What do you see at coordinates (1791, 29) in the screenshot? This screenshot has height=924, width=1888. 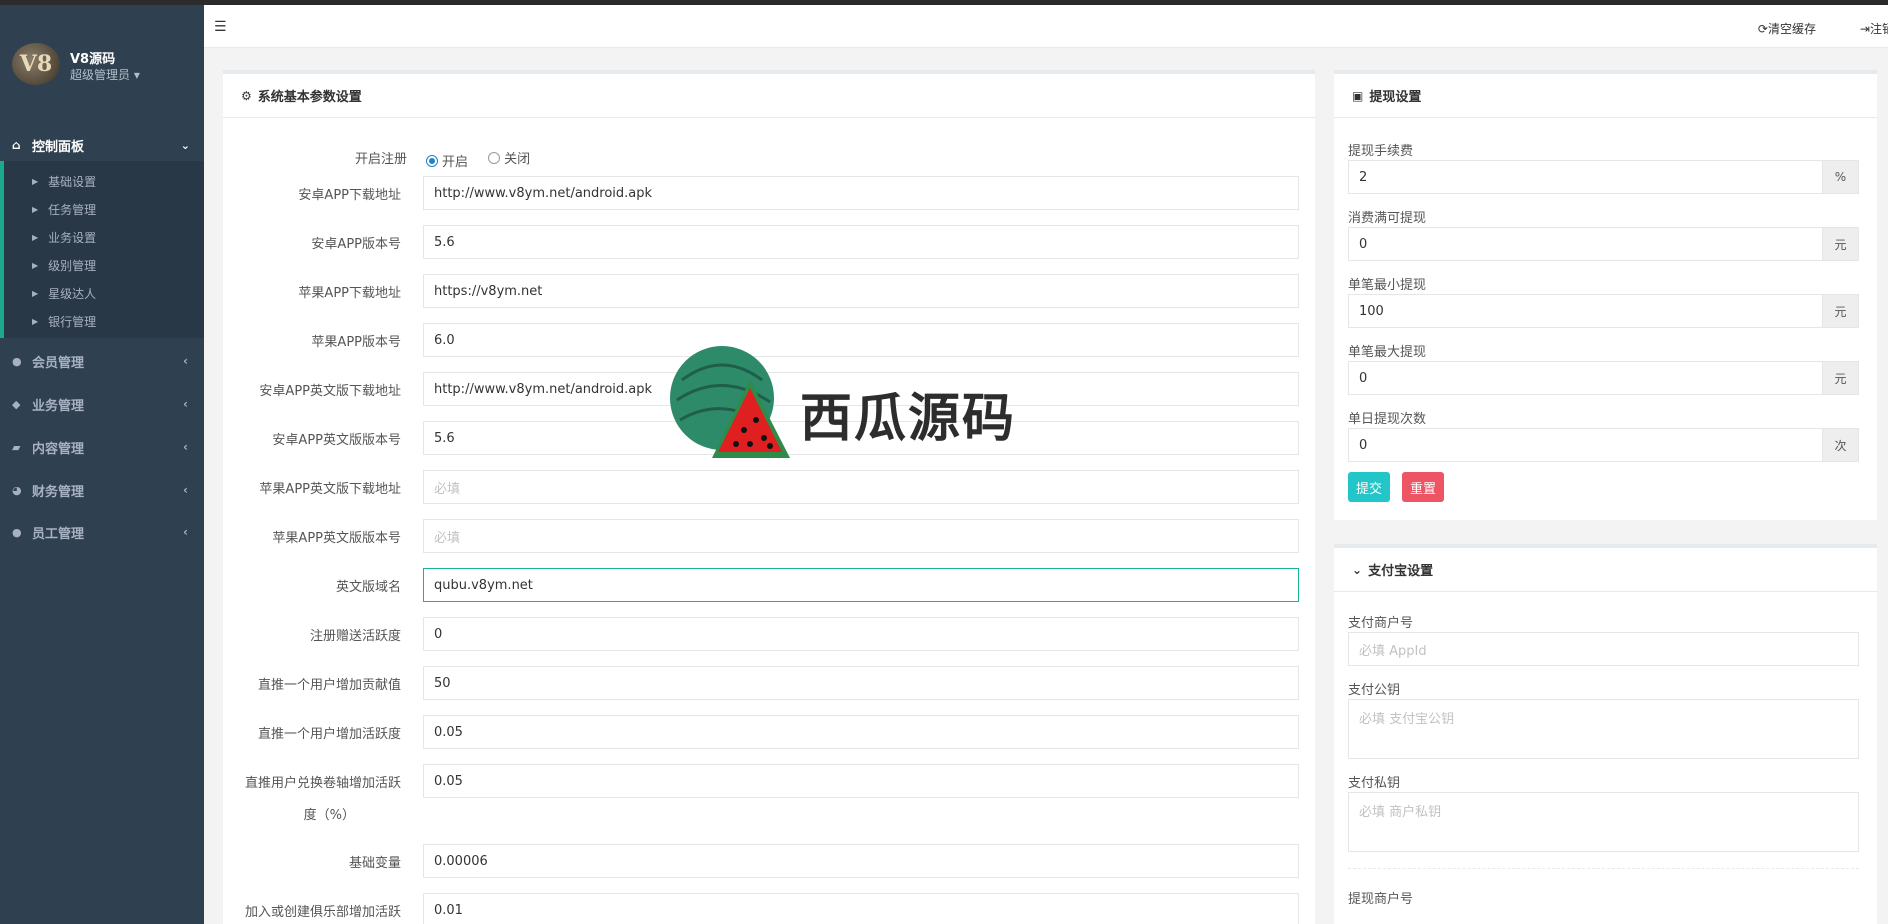 I see `clear-cache-label: 清空缓存` at bounding box center [1791, 29].